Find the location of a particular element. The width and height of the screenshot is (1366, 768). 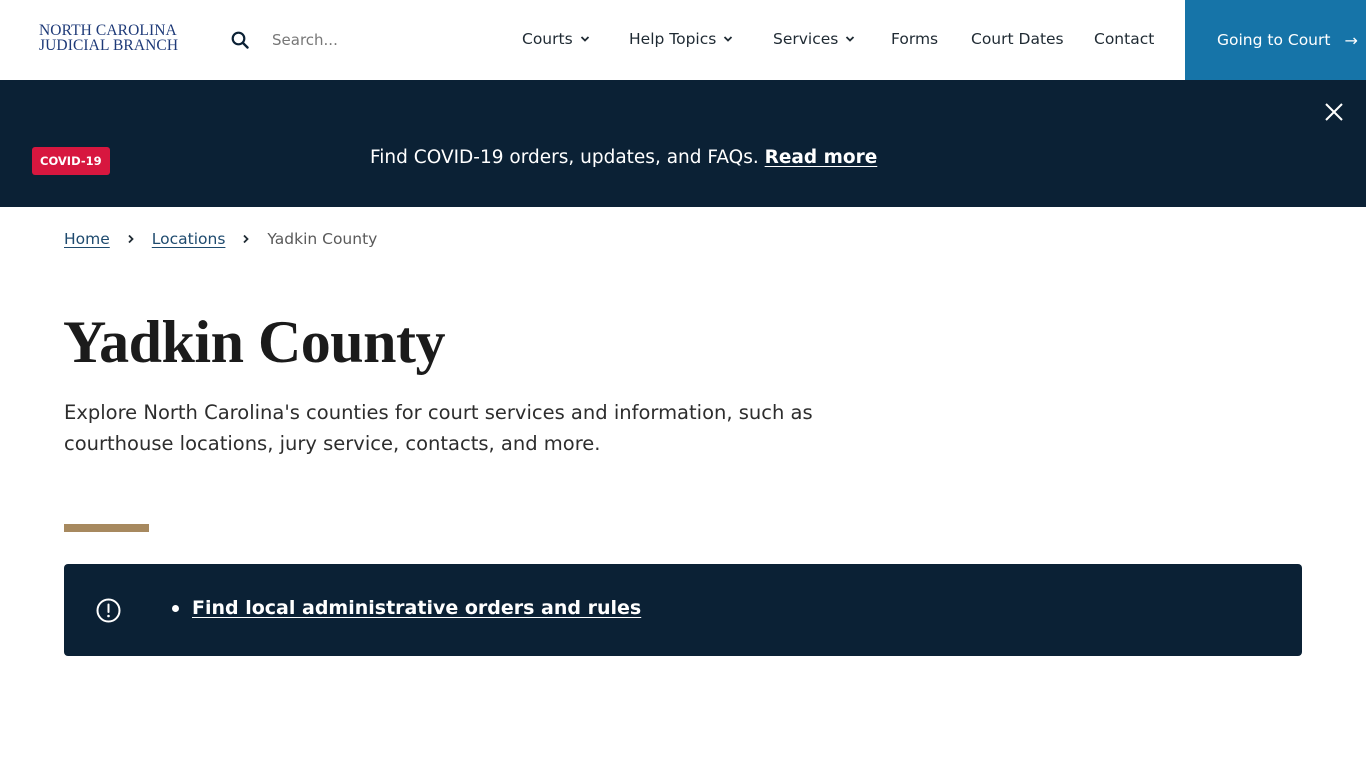

close-icon is located at coordinates (1334, 112).